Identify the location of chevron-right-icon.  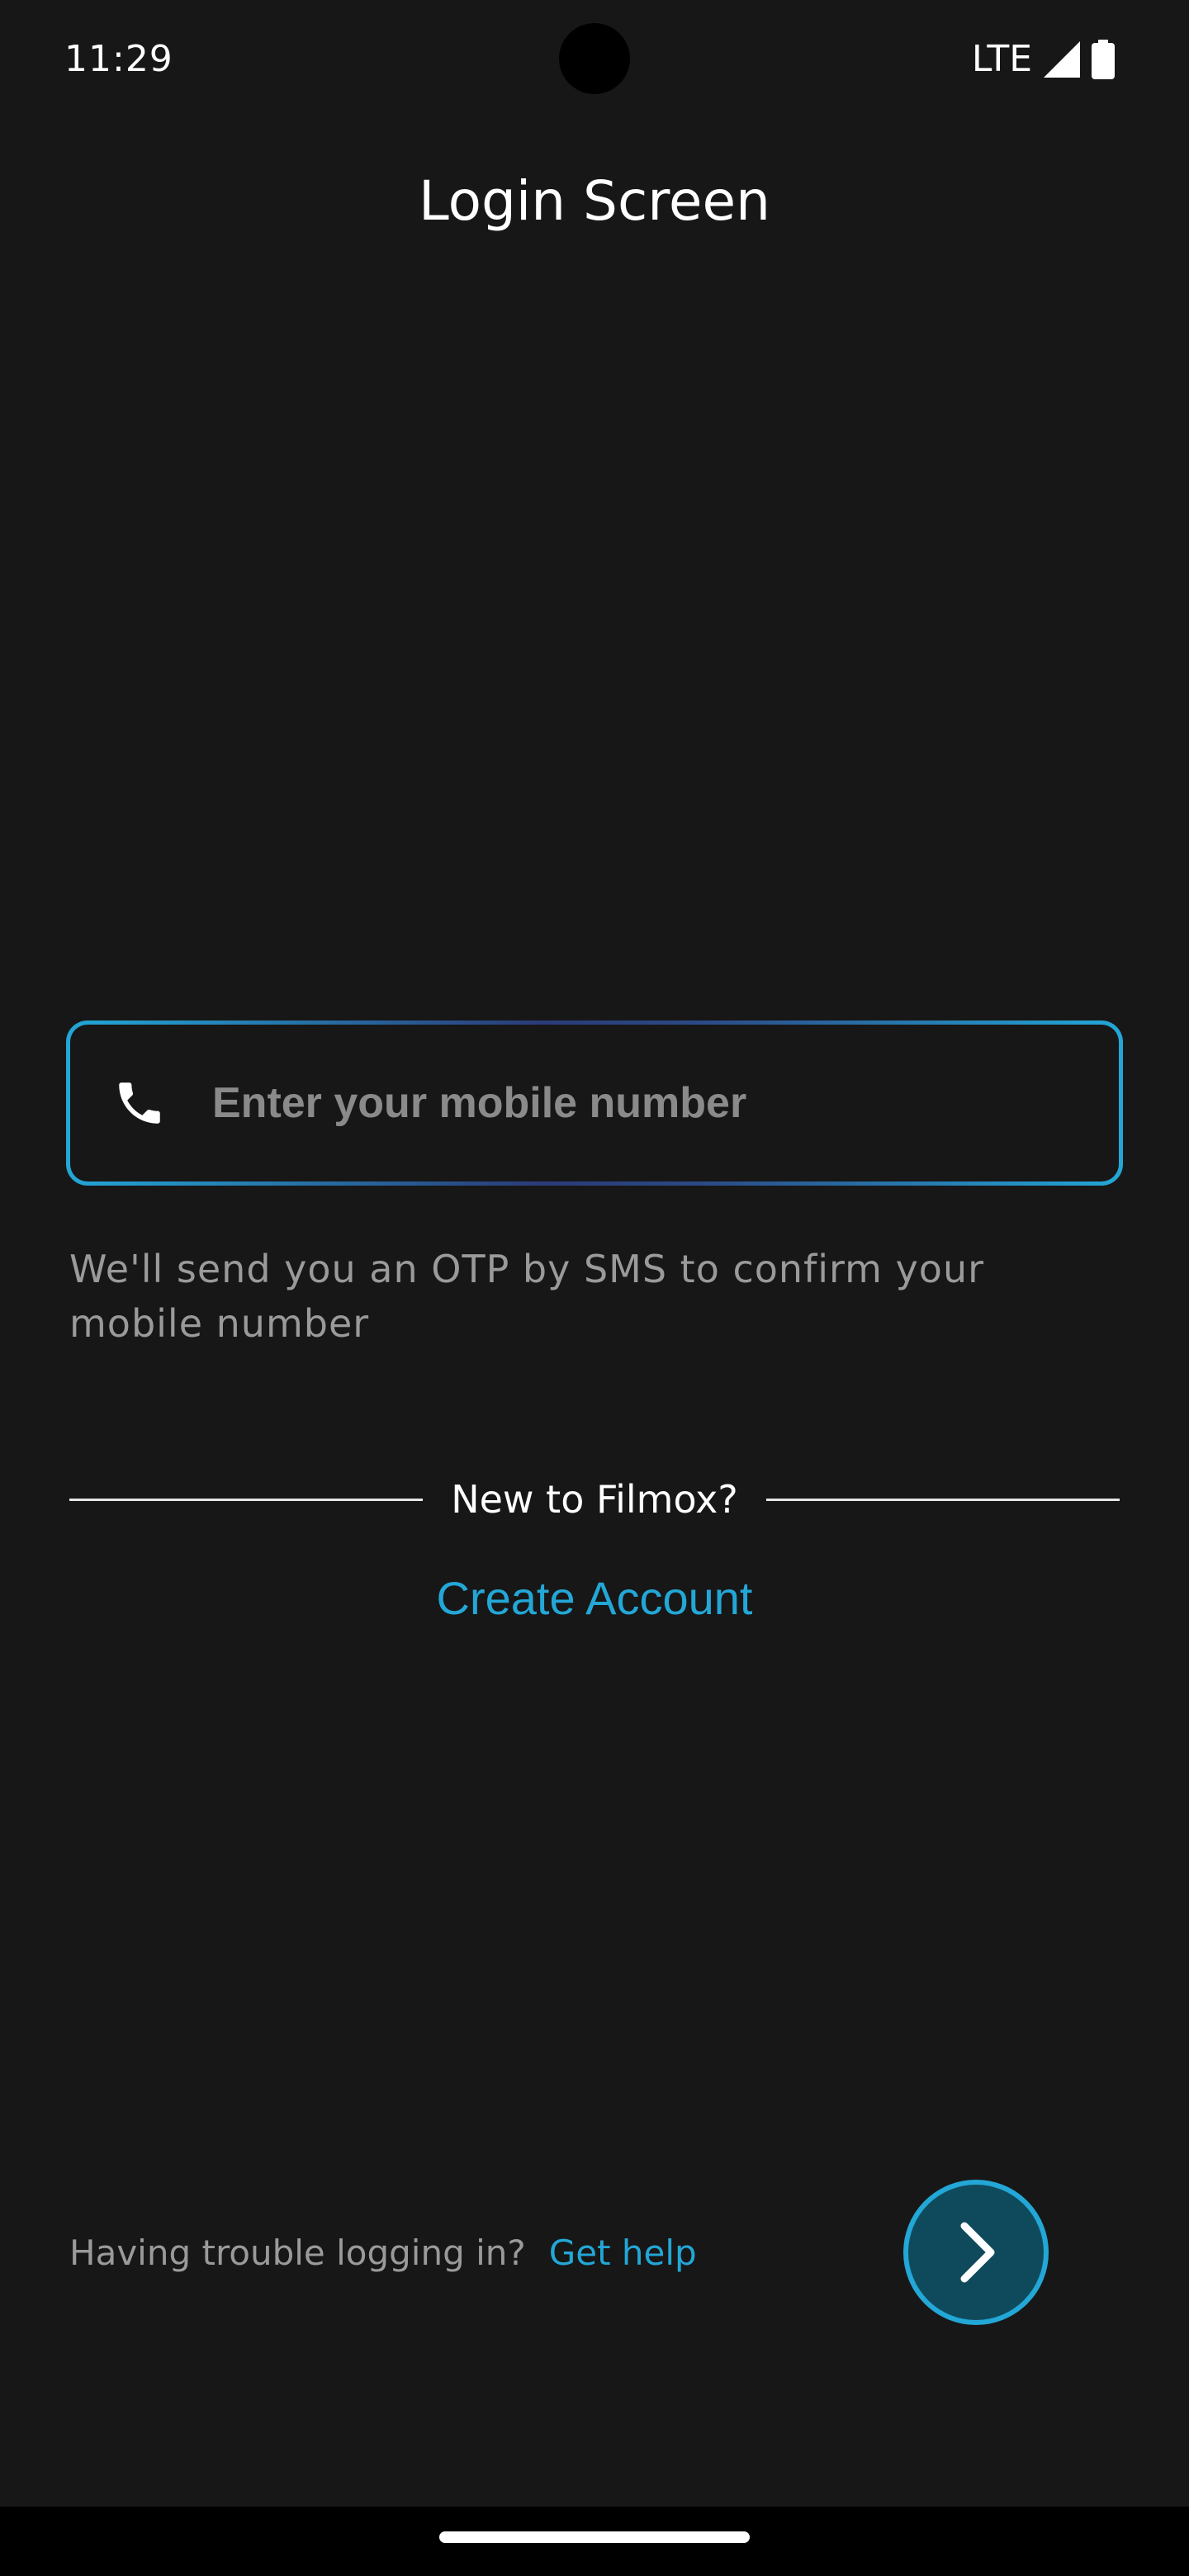
(977, 2252).